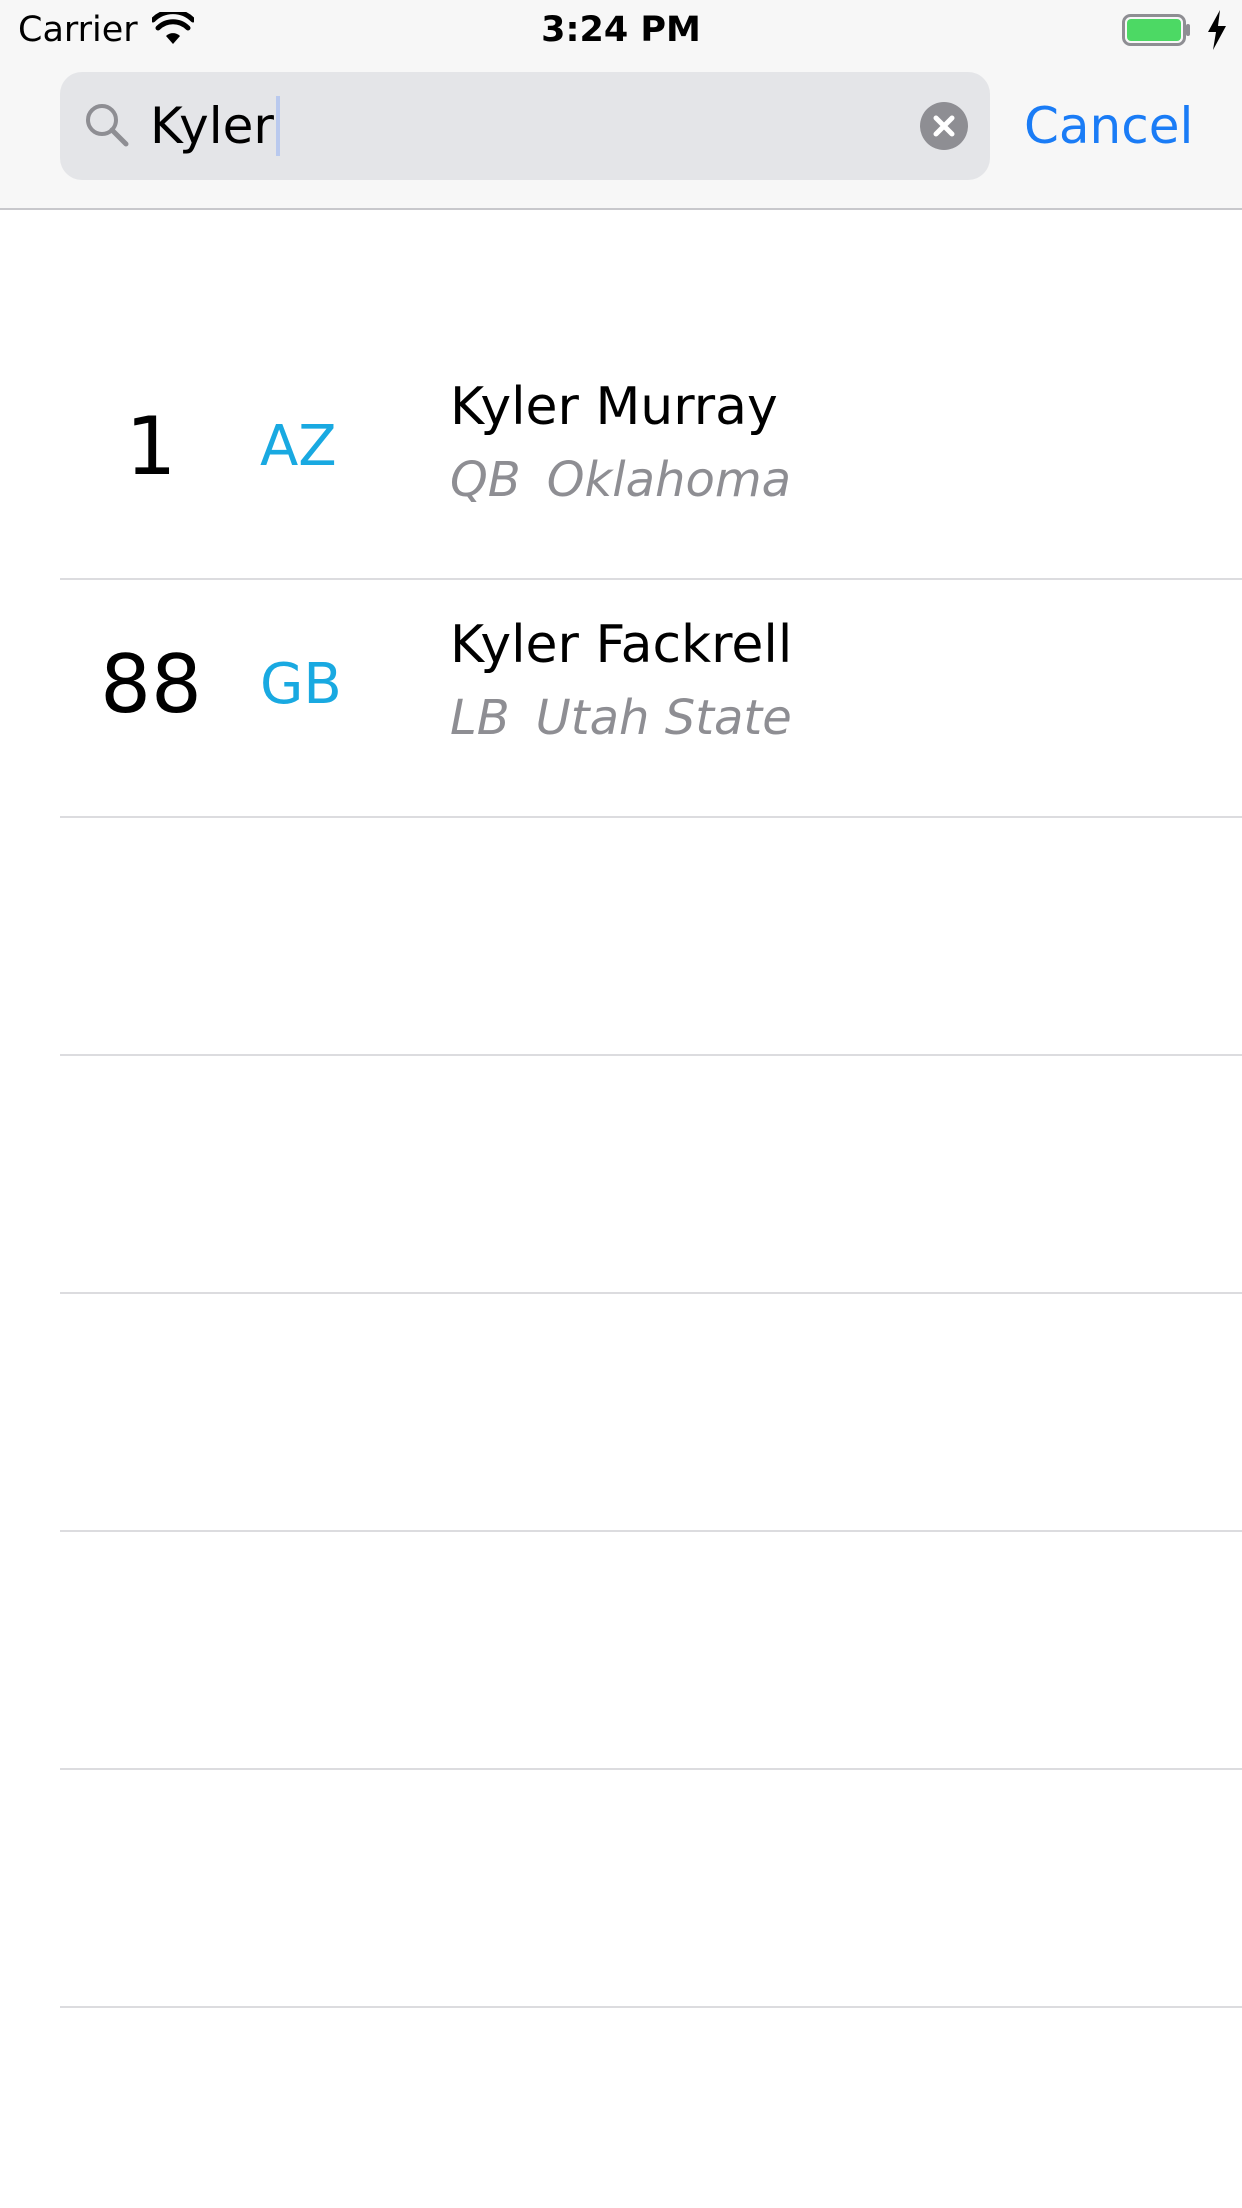  I want to click on charging-bolt-icon, so click(1217, 30).